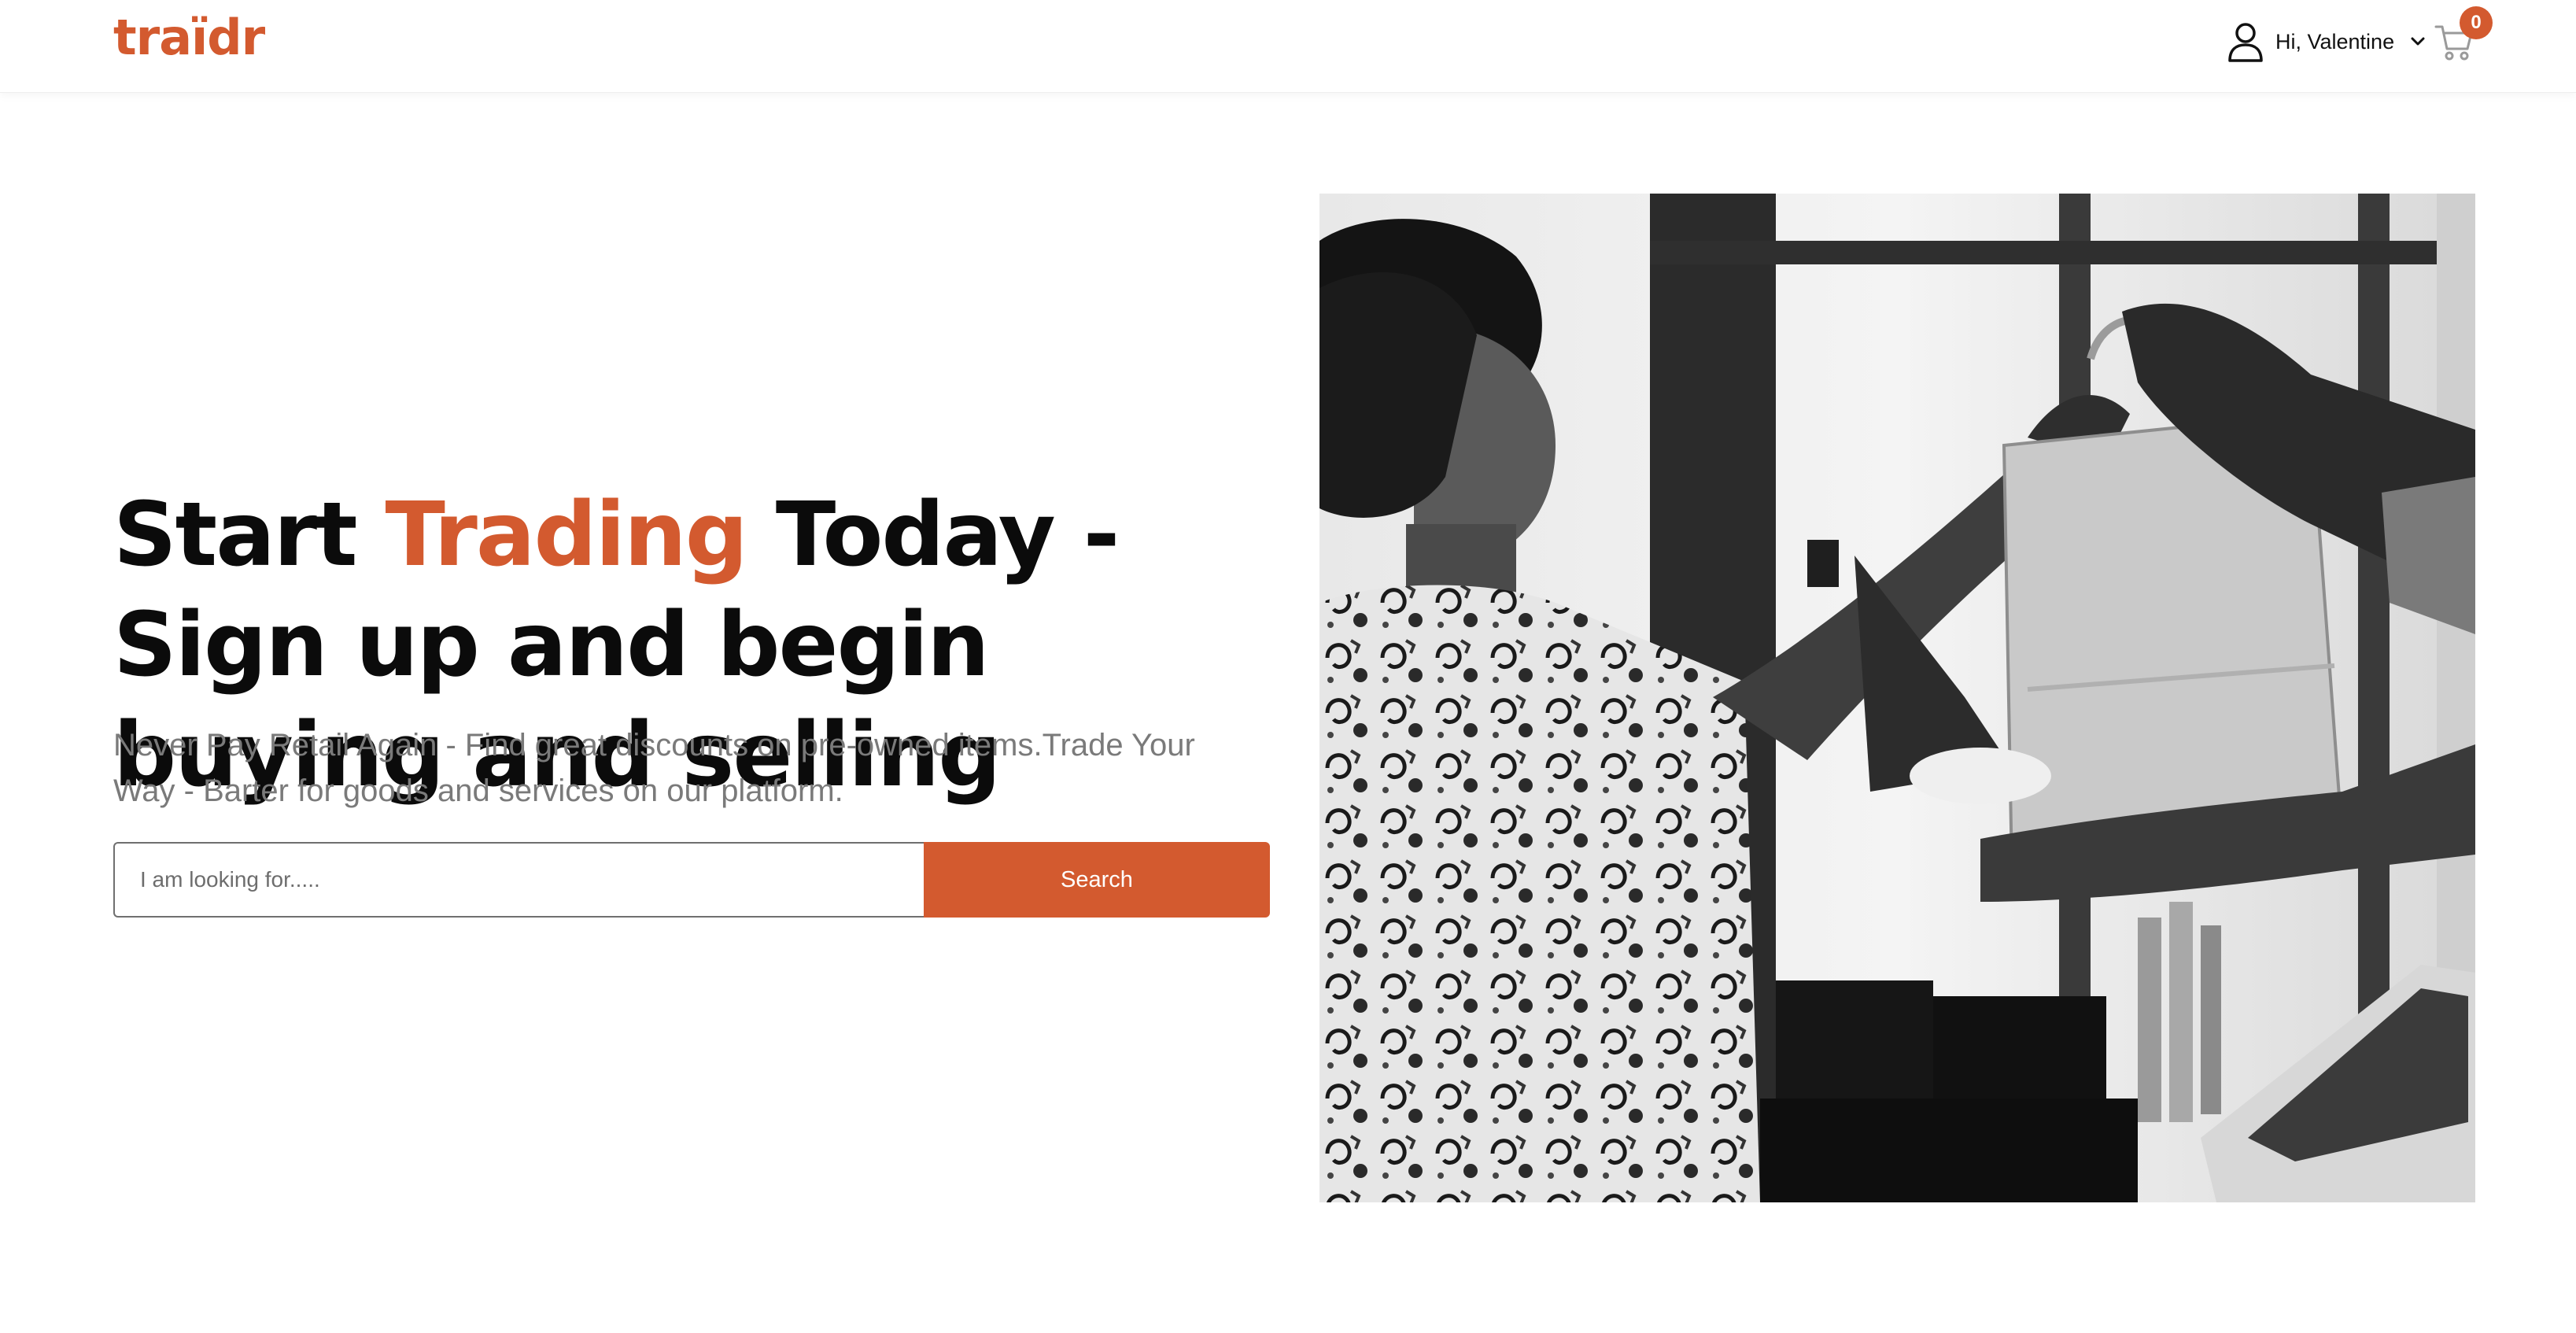 The width and height of the screenshot is (2576, 1333). Describe the element at coordinates (566, 535) in the screenshot. I see `hero-title-accent: Trading` at that location.